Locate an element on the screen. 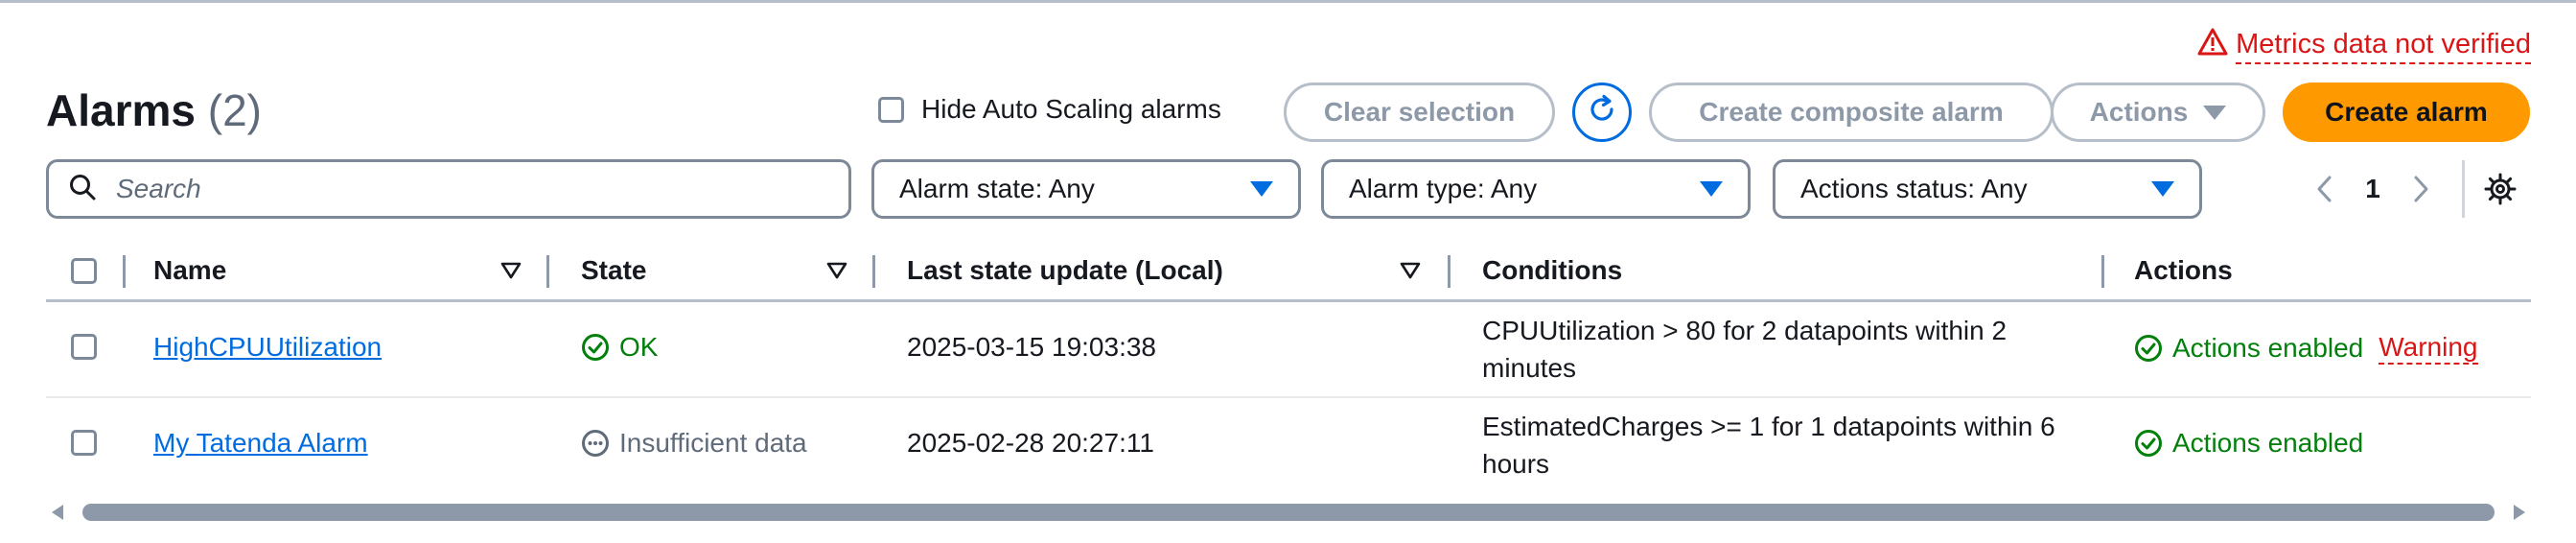  actions-button-label: Actions is located at coordinates (2139, 112).